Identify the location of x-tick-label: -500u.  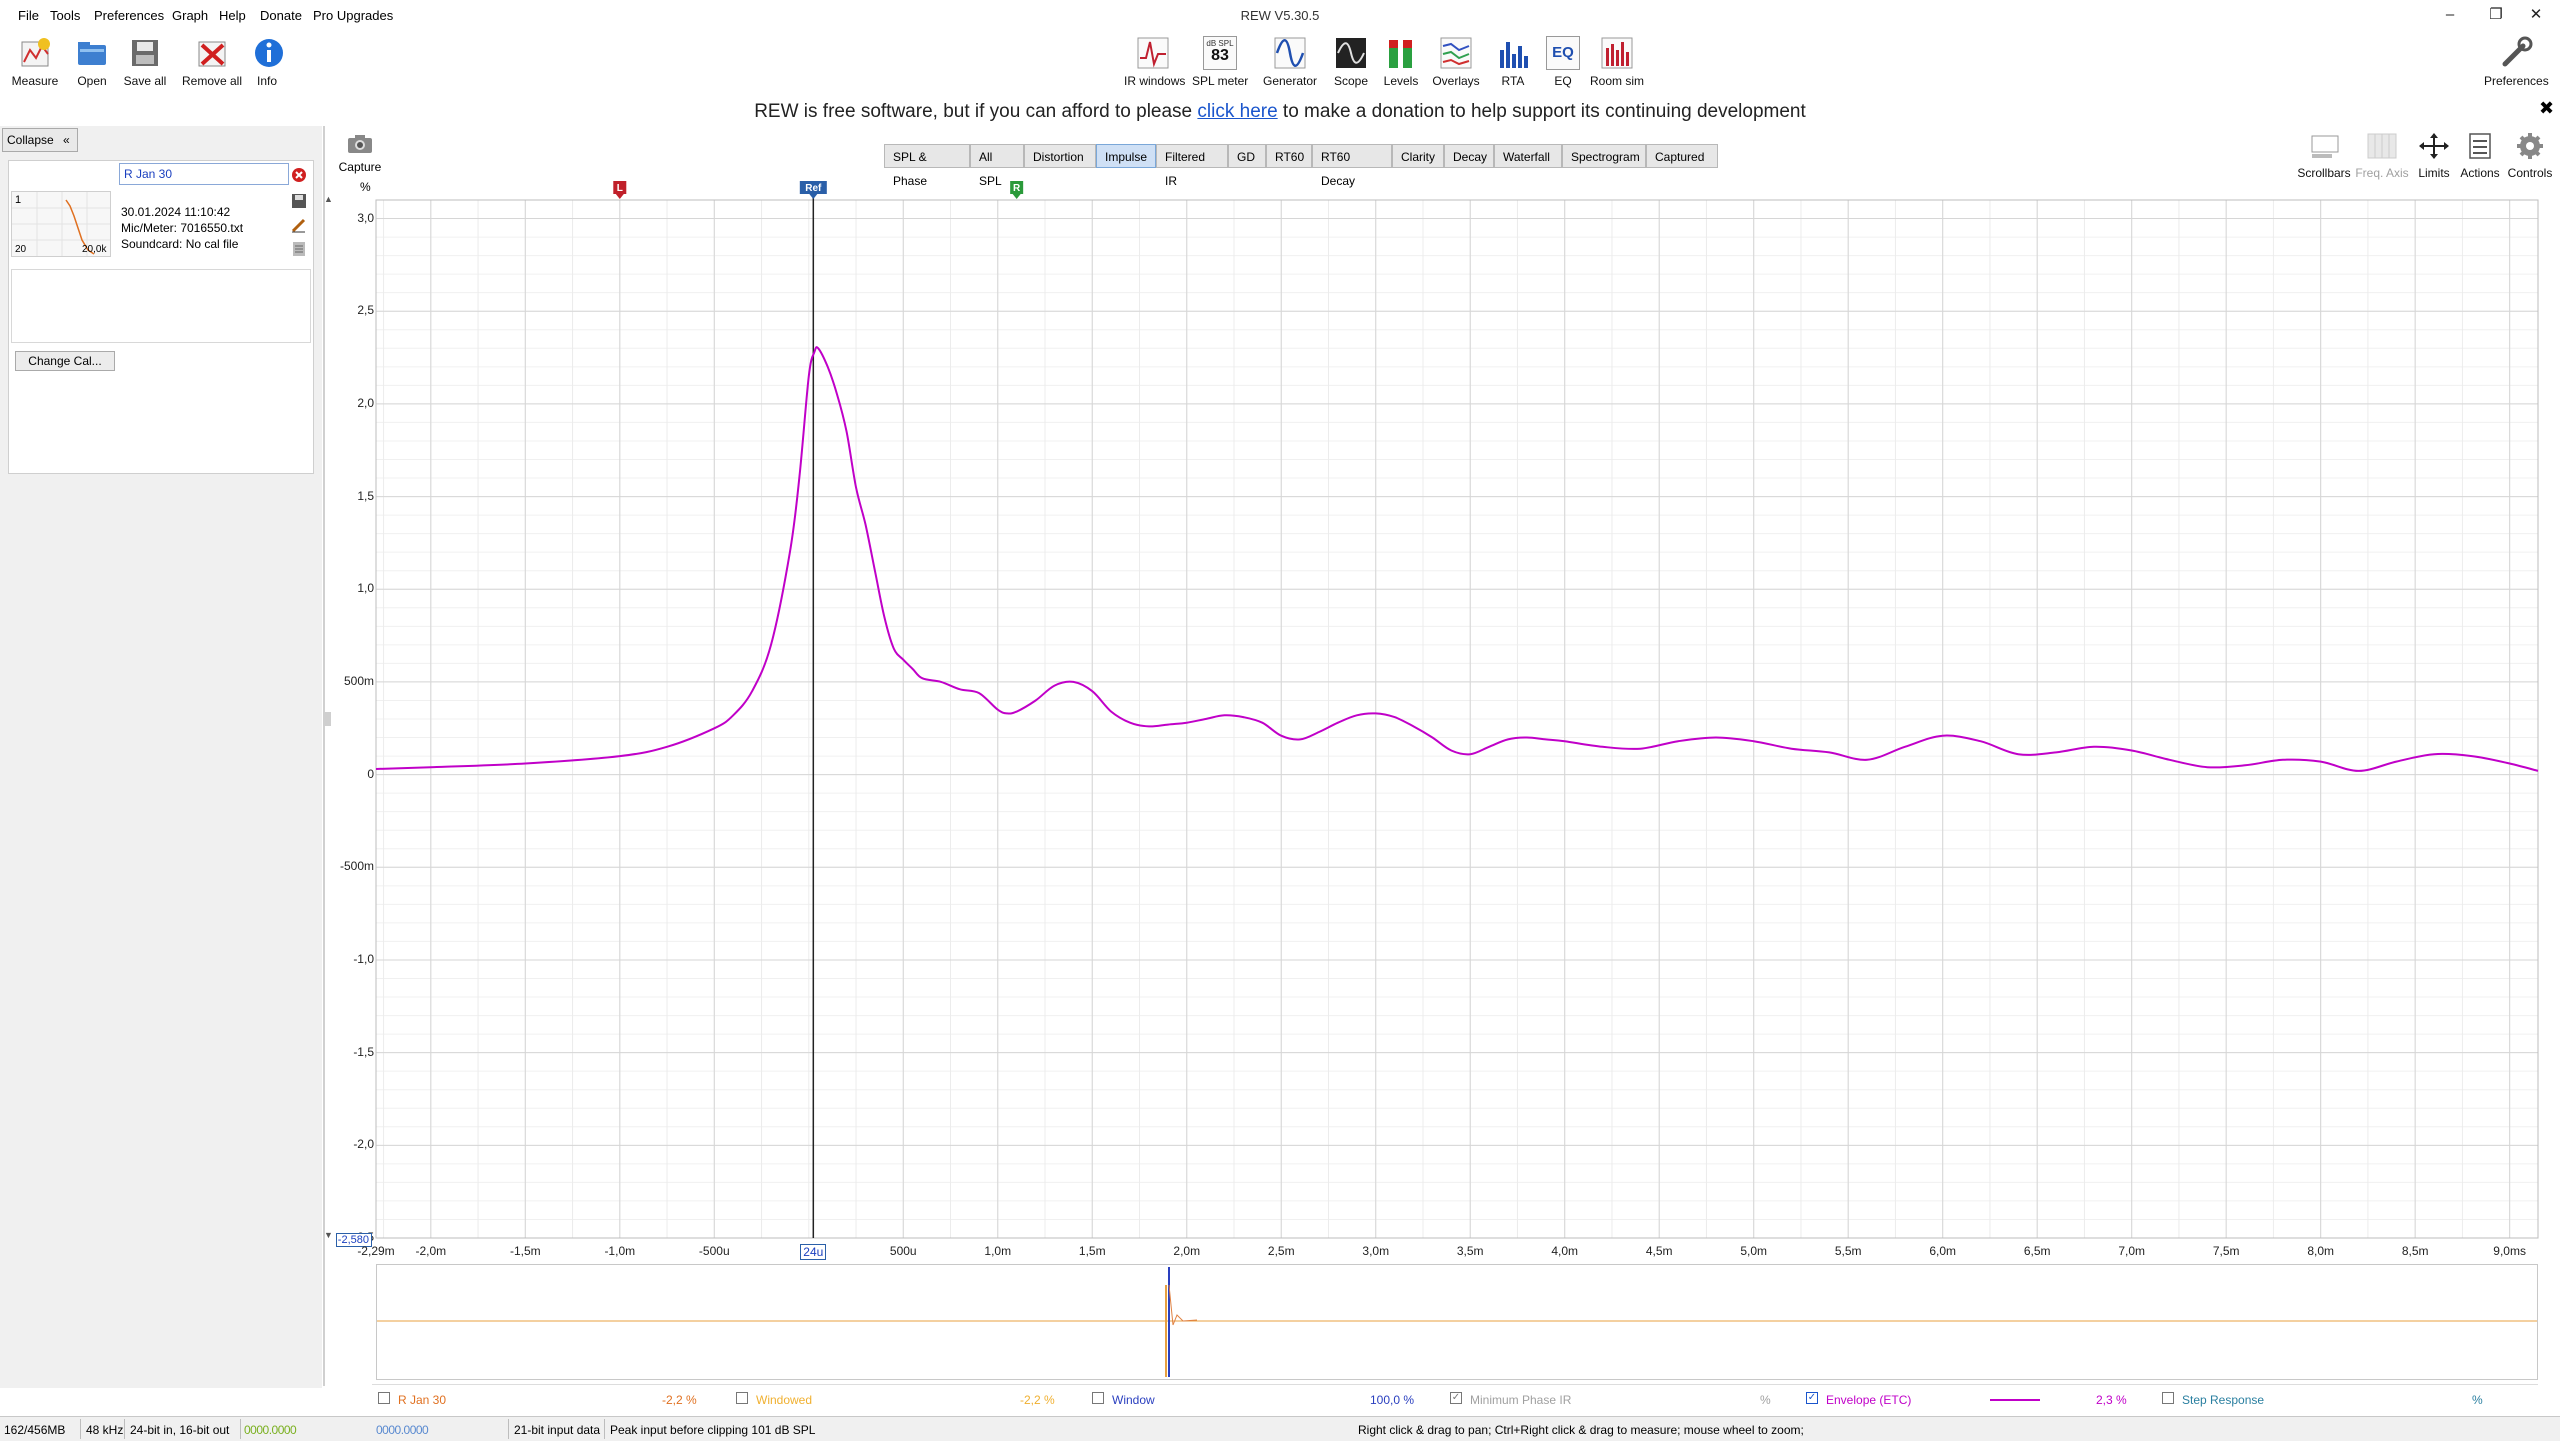
(714, 1251).